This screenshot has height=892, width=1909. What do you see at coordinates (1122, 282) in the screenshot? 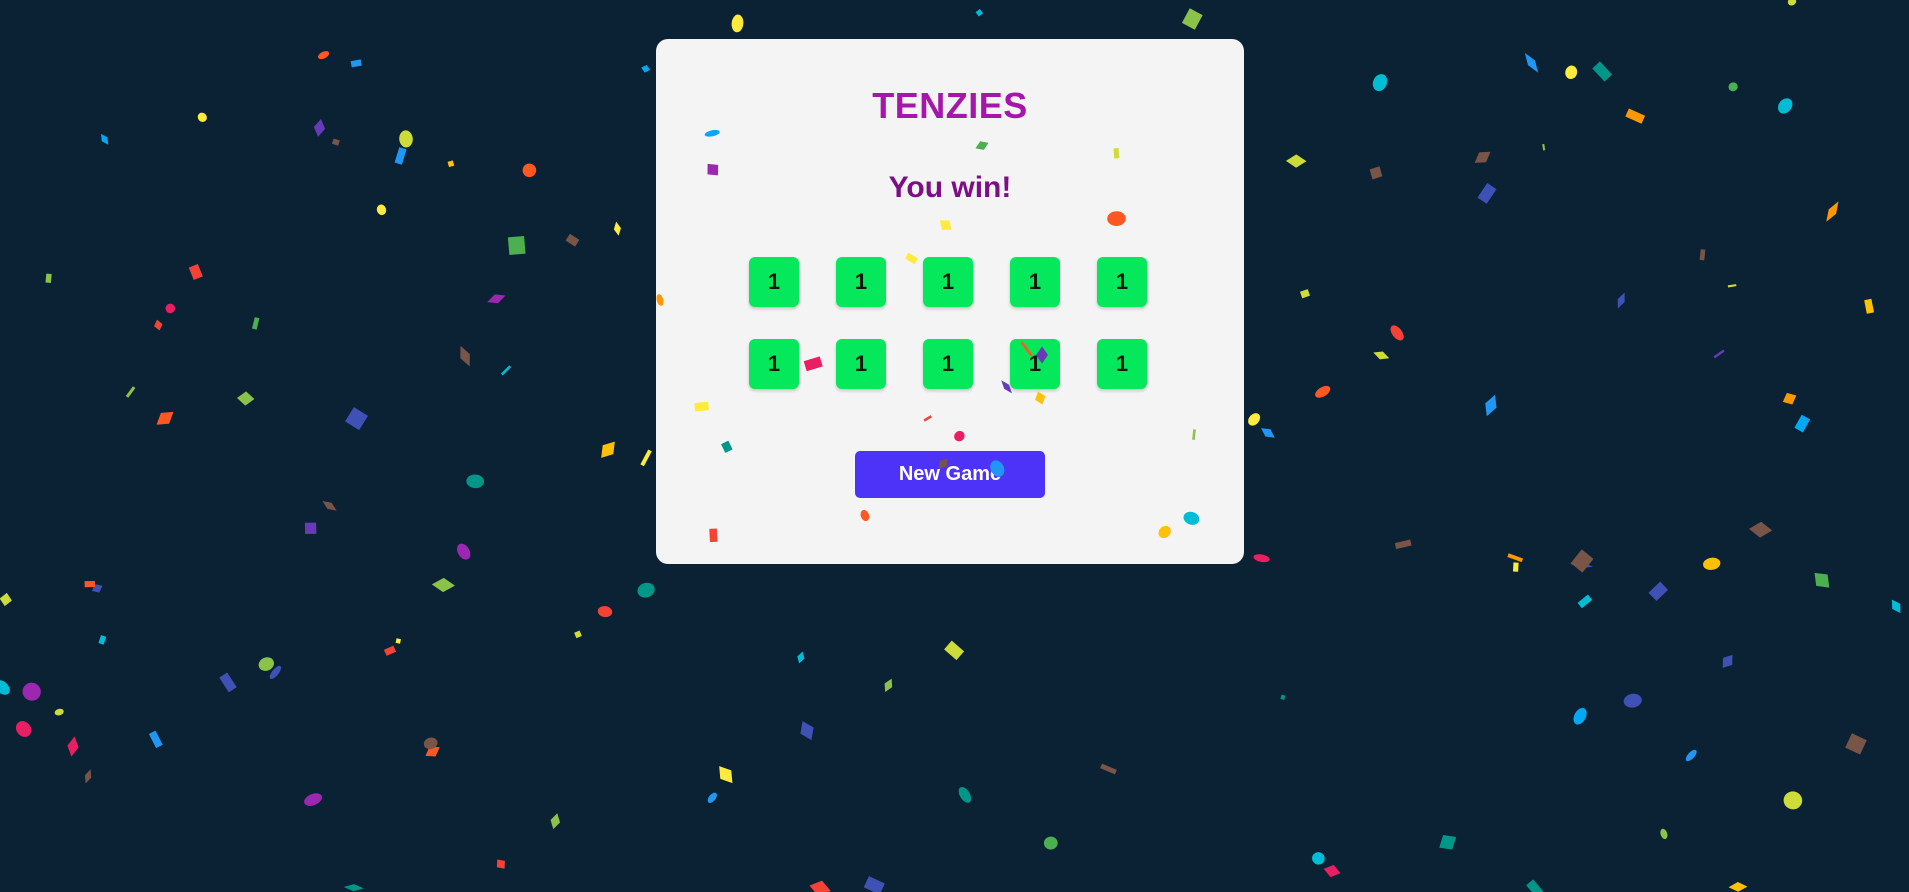
I see `die-5: 1` at bounding box center [1122, 282].